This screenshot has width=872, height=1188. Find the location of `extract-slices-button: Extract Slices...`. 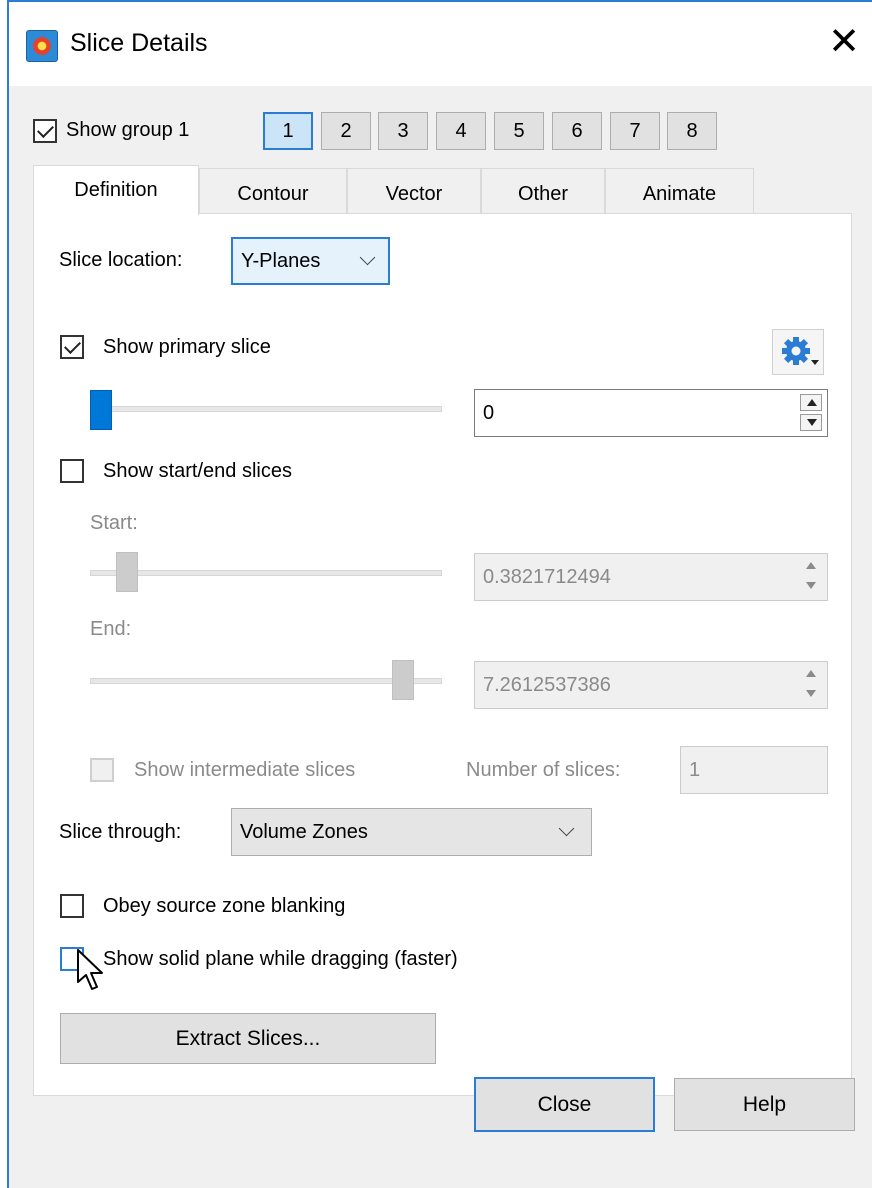

extract-slices-button: Extract Slices... is located at coordinates (248, 1038).